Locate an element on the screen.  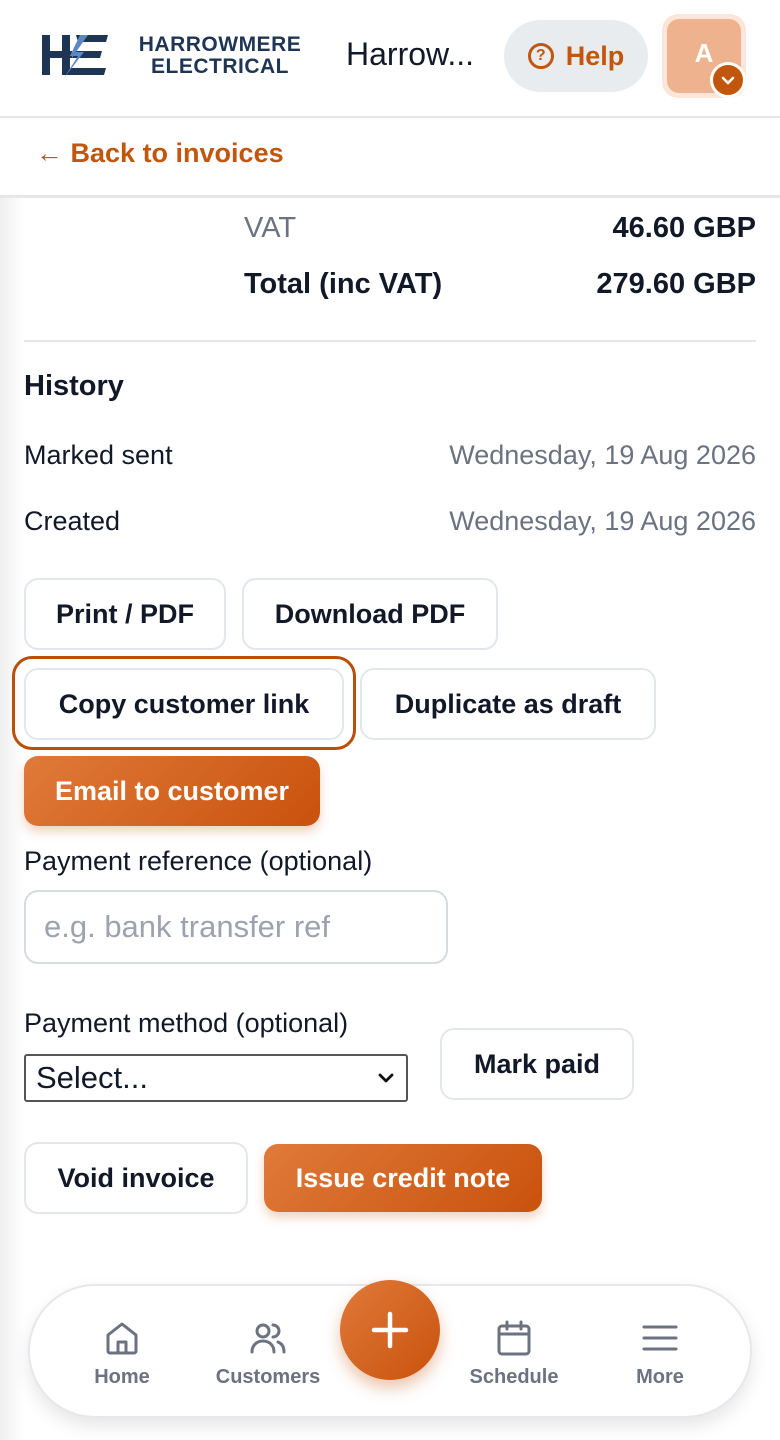
payment-reference-label: Payment reference (optional) is located at coordinates (198, 861).